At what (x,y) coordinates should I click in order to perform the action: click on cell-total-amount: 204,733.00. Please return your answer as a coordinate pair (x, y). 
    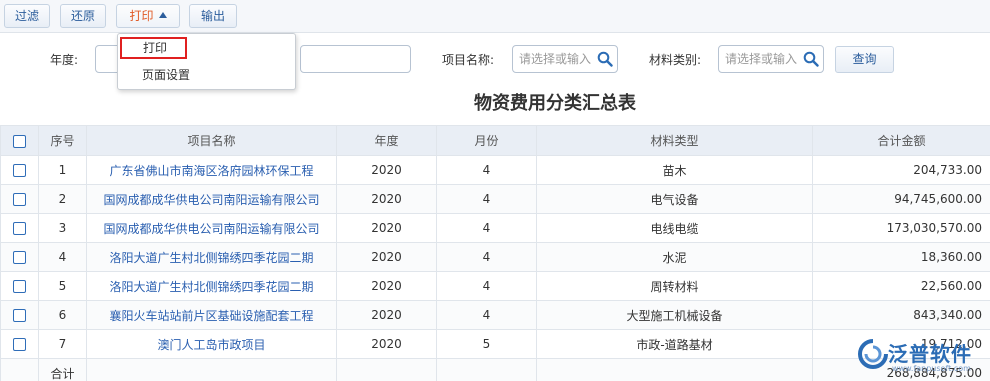
    Looking at the image, I should click on (901, 170).